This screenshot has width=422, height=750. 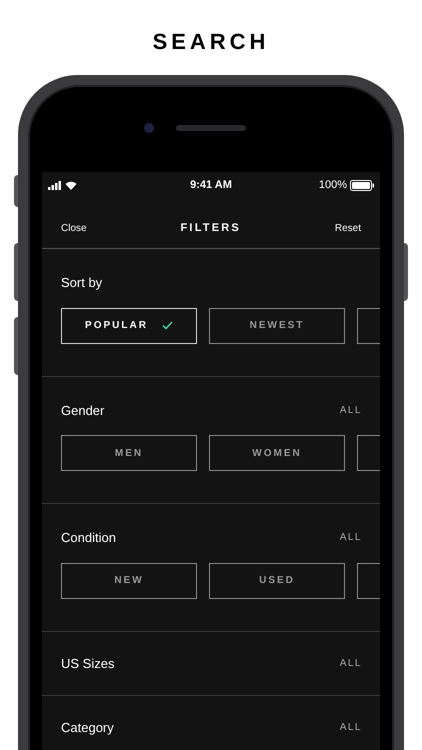 What do you see at coordinates (211, 42) in the screenshot?
I see `headline: SEARCH` at bounding box center [211, 42].